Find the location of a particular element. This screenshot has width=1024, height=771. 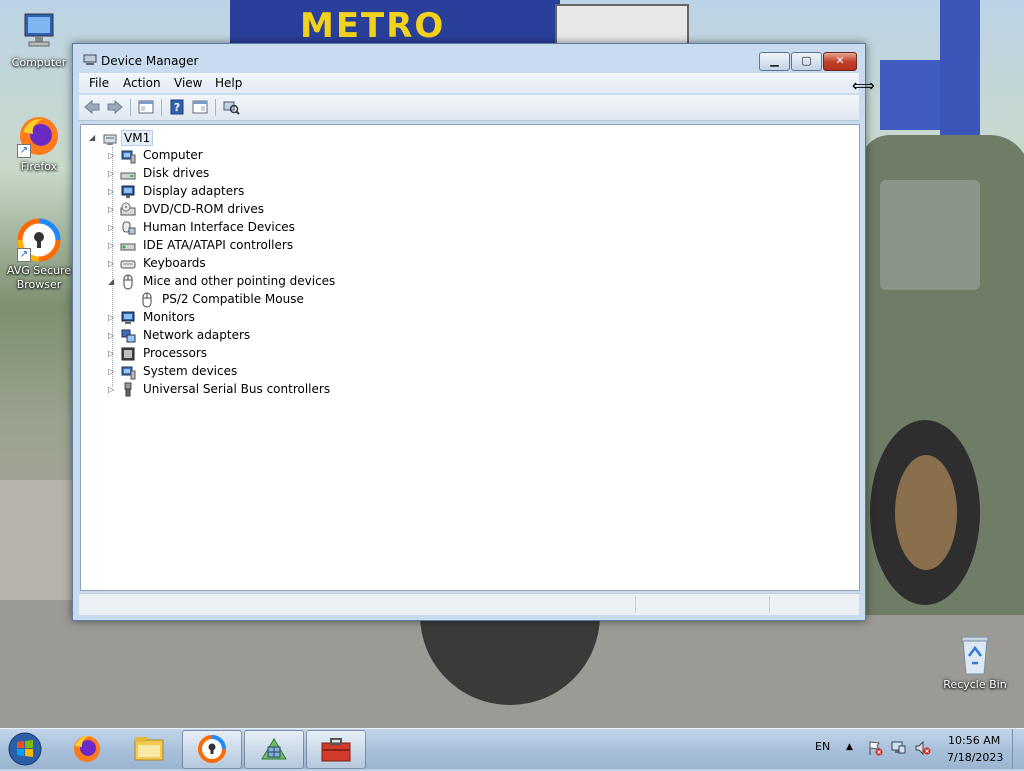

console-tree-icon is located at coordinates (146, 107).